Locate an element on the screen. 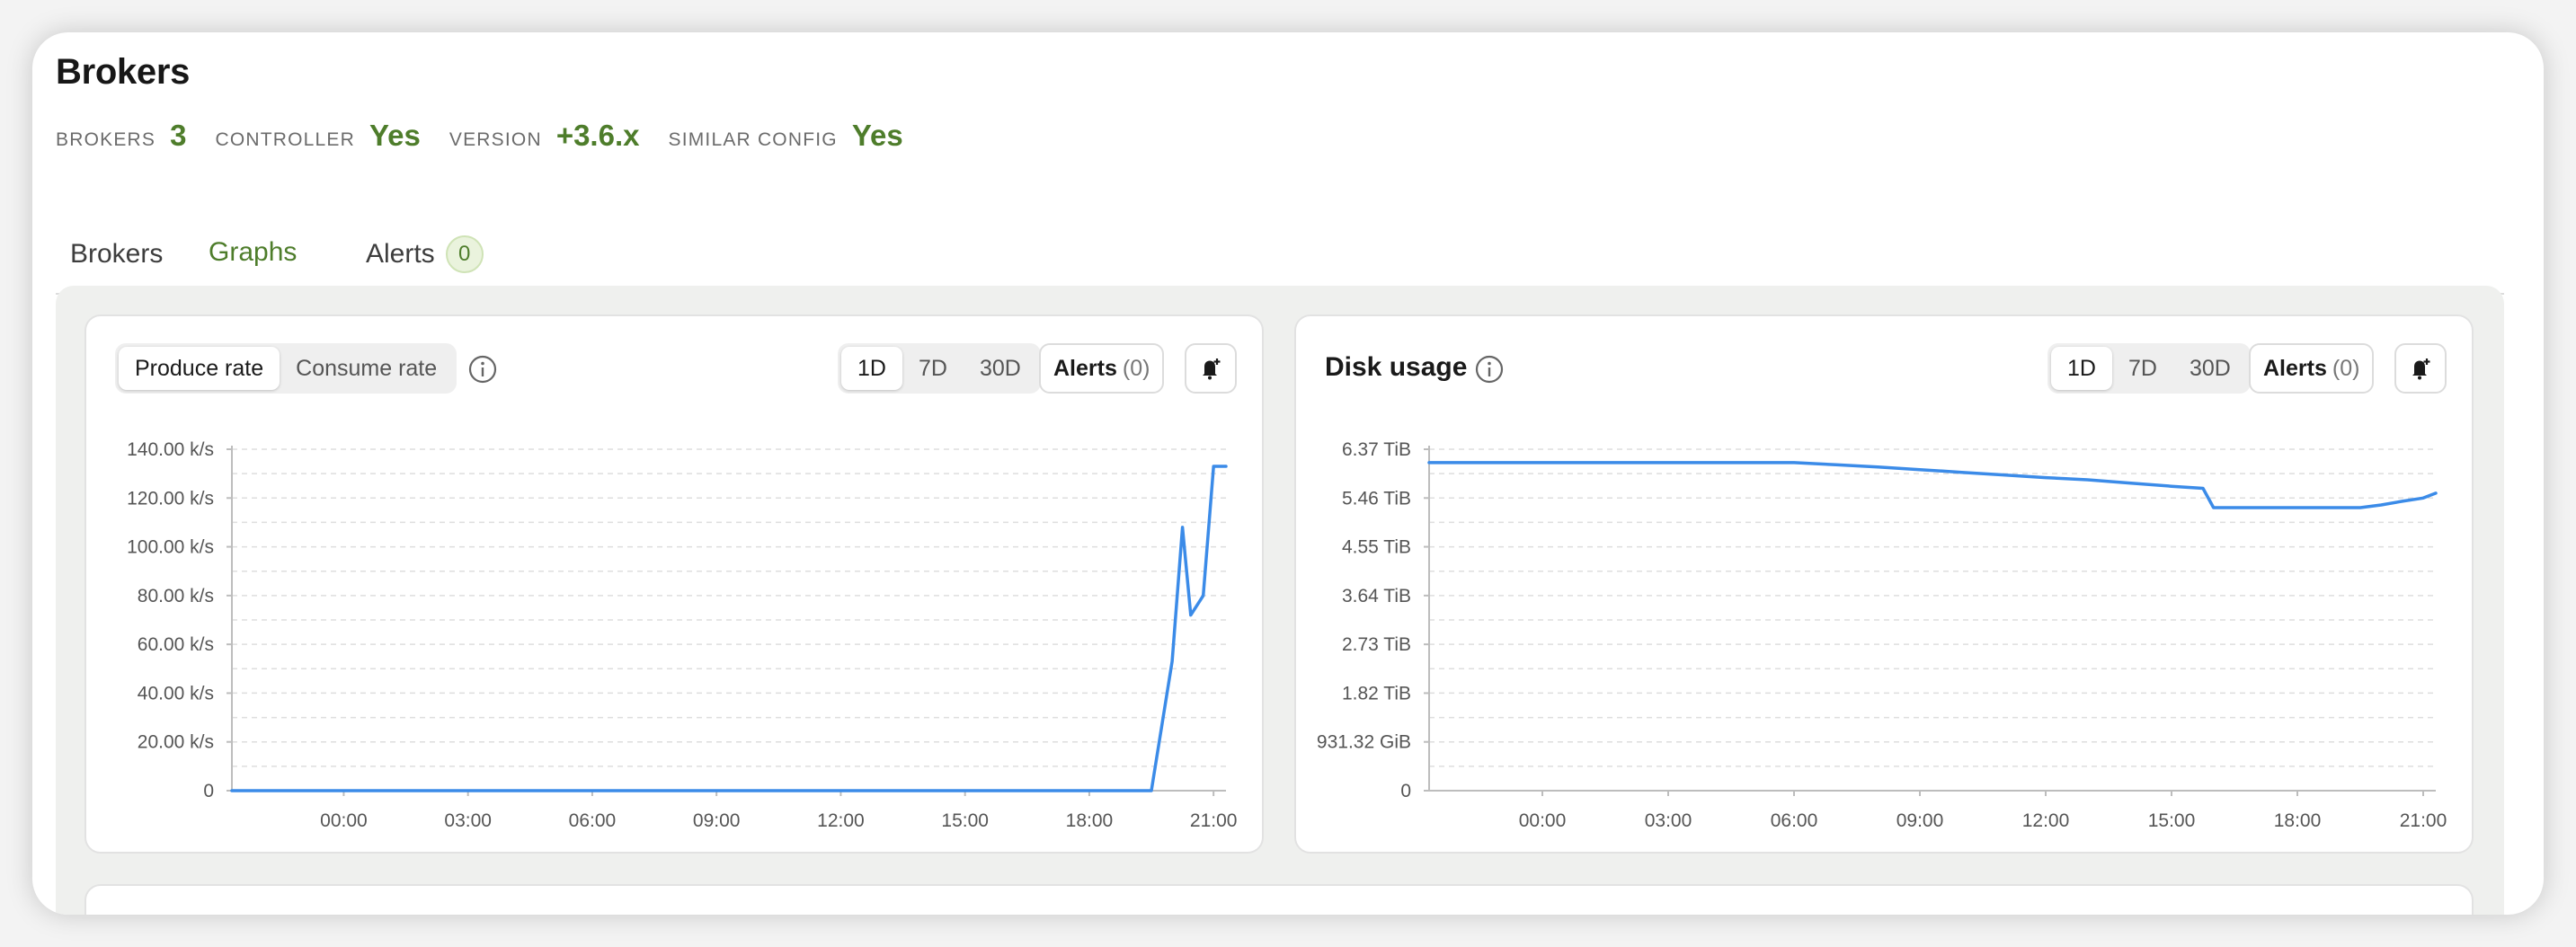 The height and width of the screenshot is (947, 2576). tab-bar: Brokers Graphs Alerts 0 is located at coordinates (1280, 254).